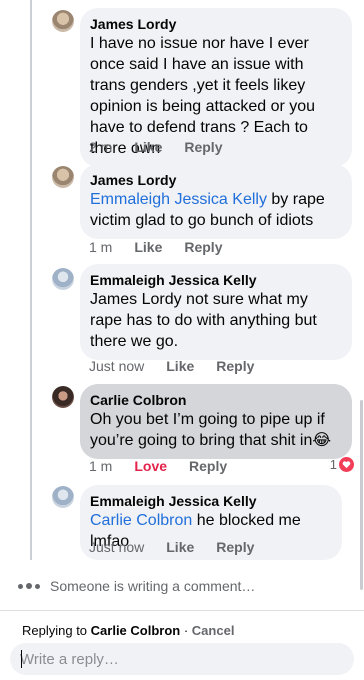  I want to click on replying-prefix: Replying to, so click(56, 630).